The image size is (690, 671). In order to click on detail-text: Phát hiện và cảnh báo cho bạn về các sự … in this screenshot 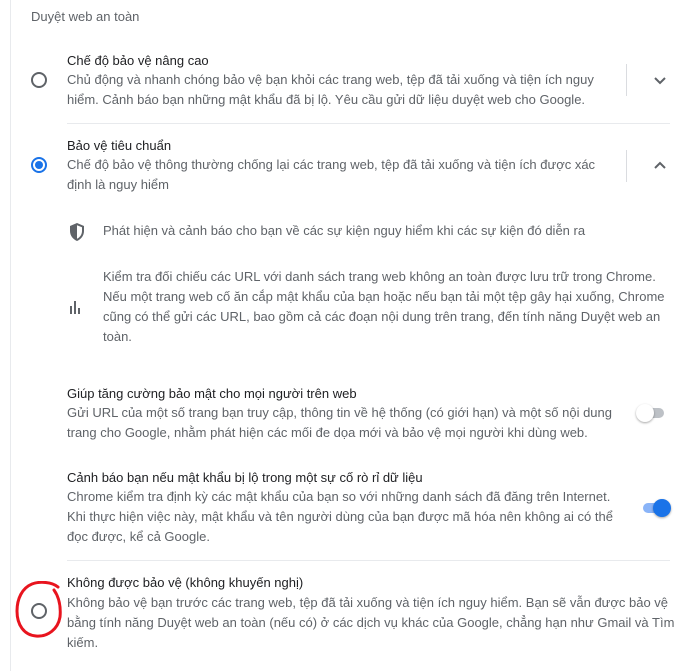, I will do `click(344, 230)`.